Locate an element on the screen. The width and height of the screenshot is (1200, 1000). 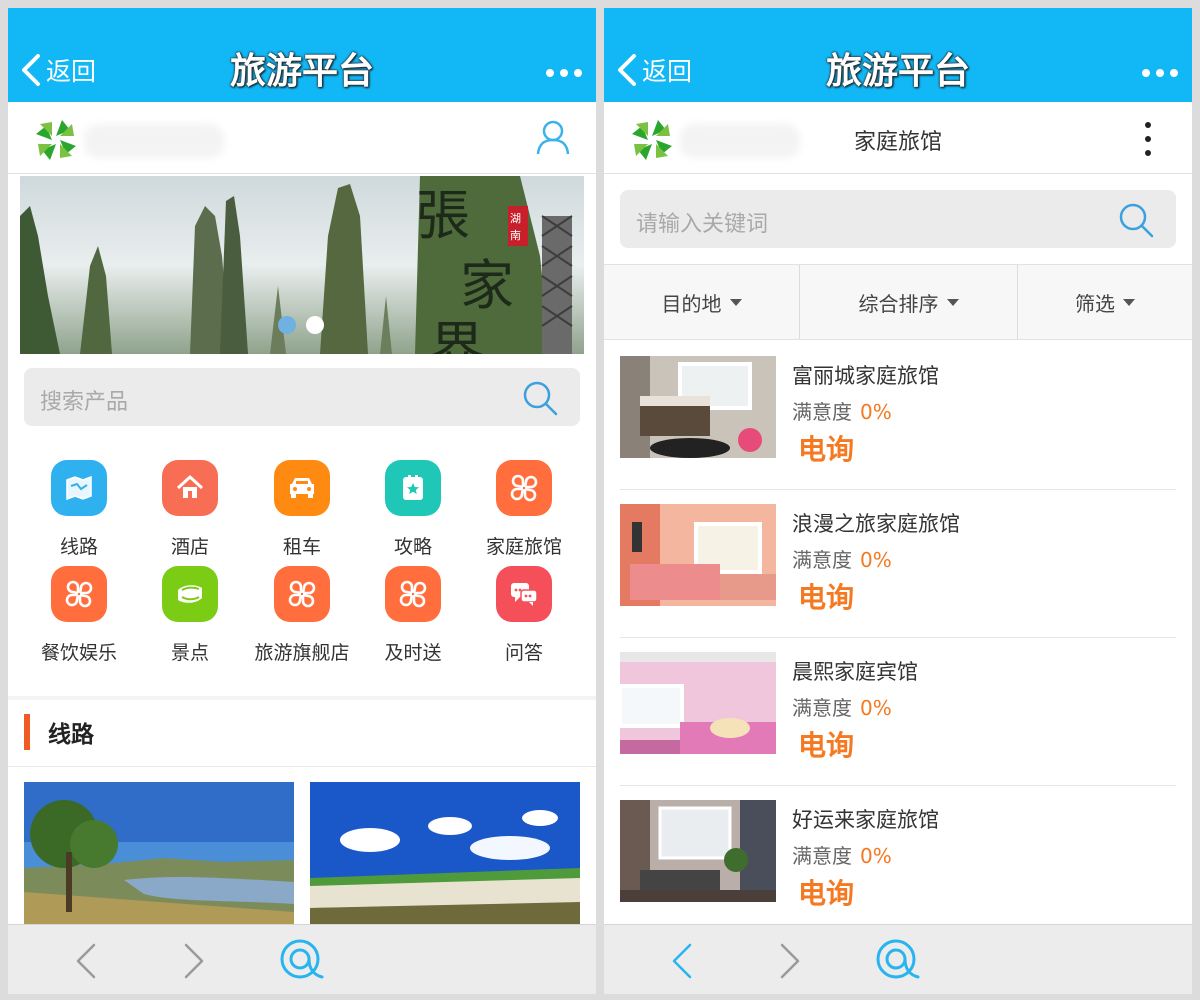
site-logo is located at coordinates (56, 140).